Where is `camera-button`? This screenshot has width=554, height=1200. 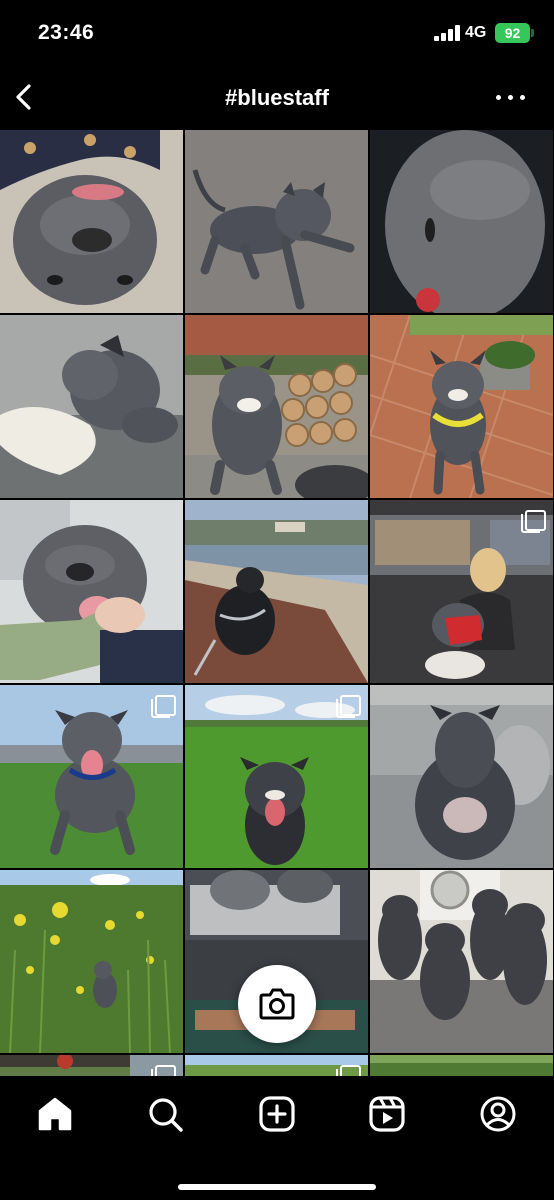 camera-button is located at coordinates (277, 1004).